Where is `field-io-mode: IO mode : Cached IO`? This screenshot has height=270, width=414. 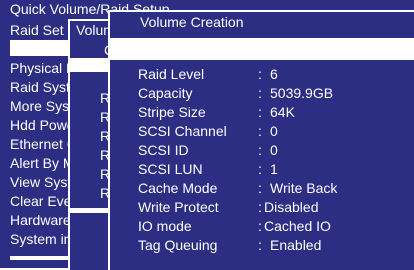 field-io-mode: IO mode : Cached IO is located at coordinates (262, 227).